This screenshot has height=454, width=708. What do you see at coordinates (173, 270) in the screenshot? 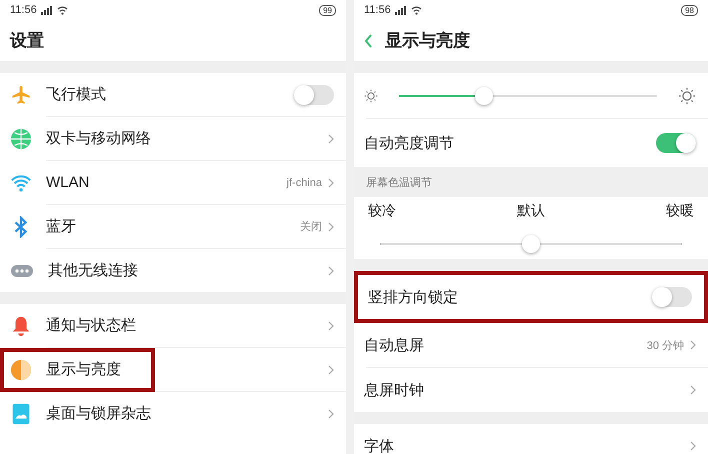
I see `settings-item: 其他无线连接` at bounding box center [173, 270].